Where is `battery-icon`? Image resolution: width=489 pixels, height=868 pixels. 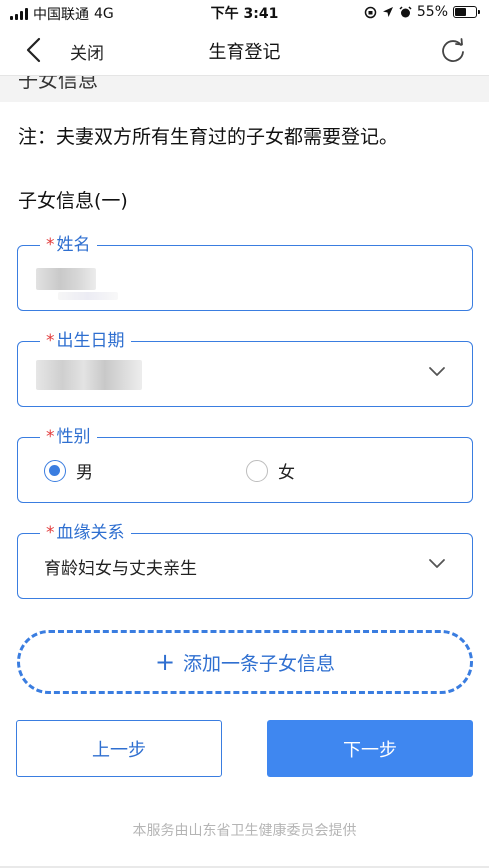 battery-icon is located at coordinates (466, 12).